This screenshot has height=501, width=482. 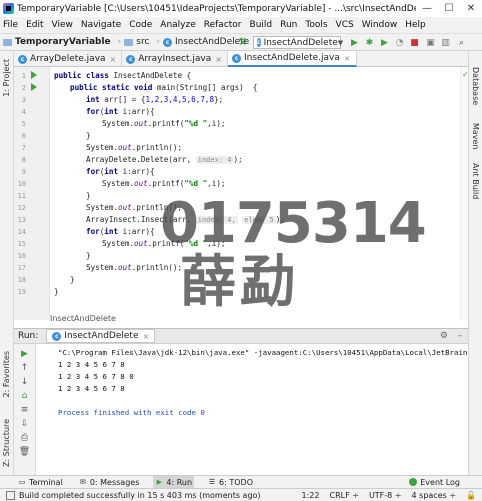 What do you see at coordinates (414, 42) in the screenshot?
I see `stop-icon: ■` at bounding box center [414, 42].